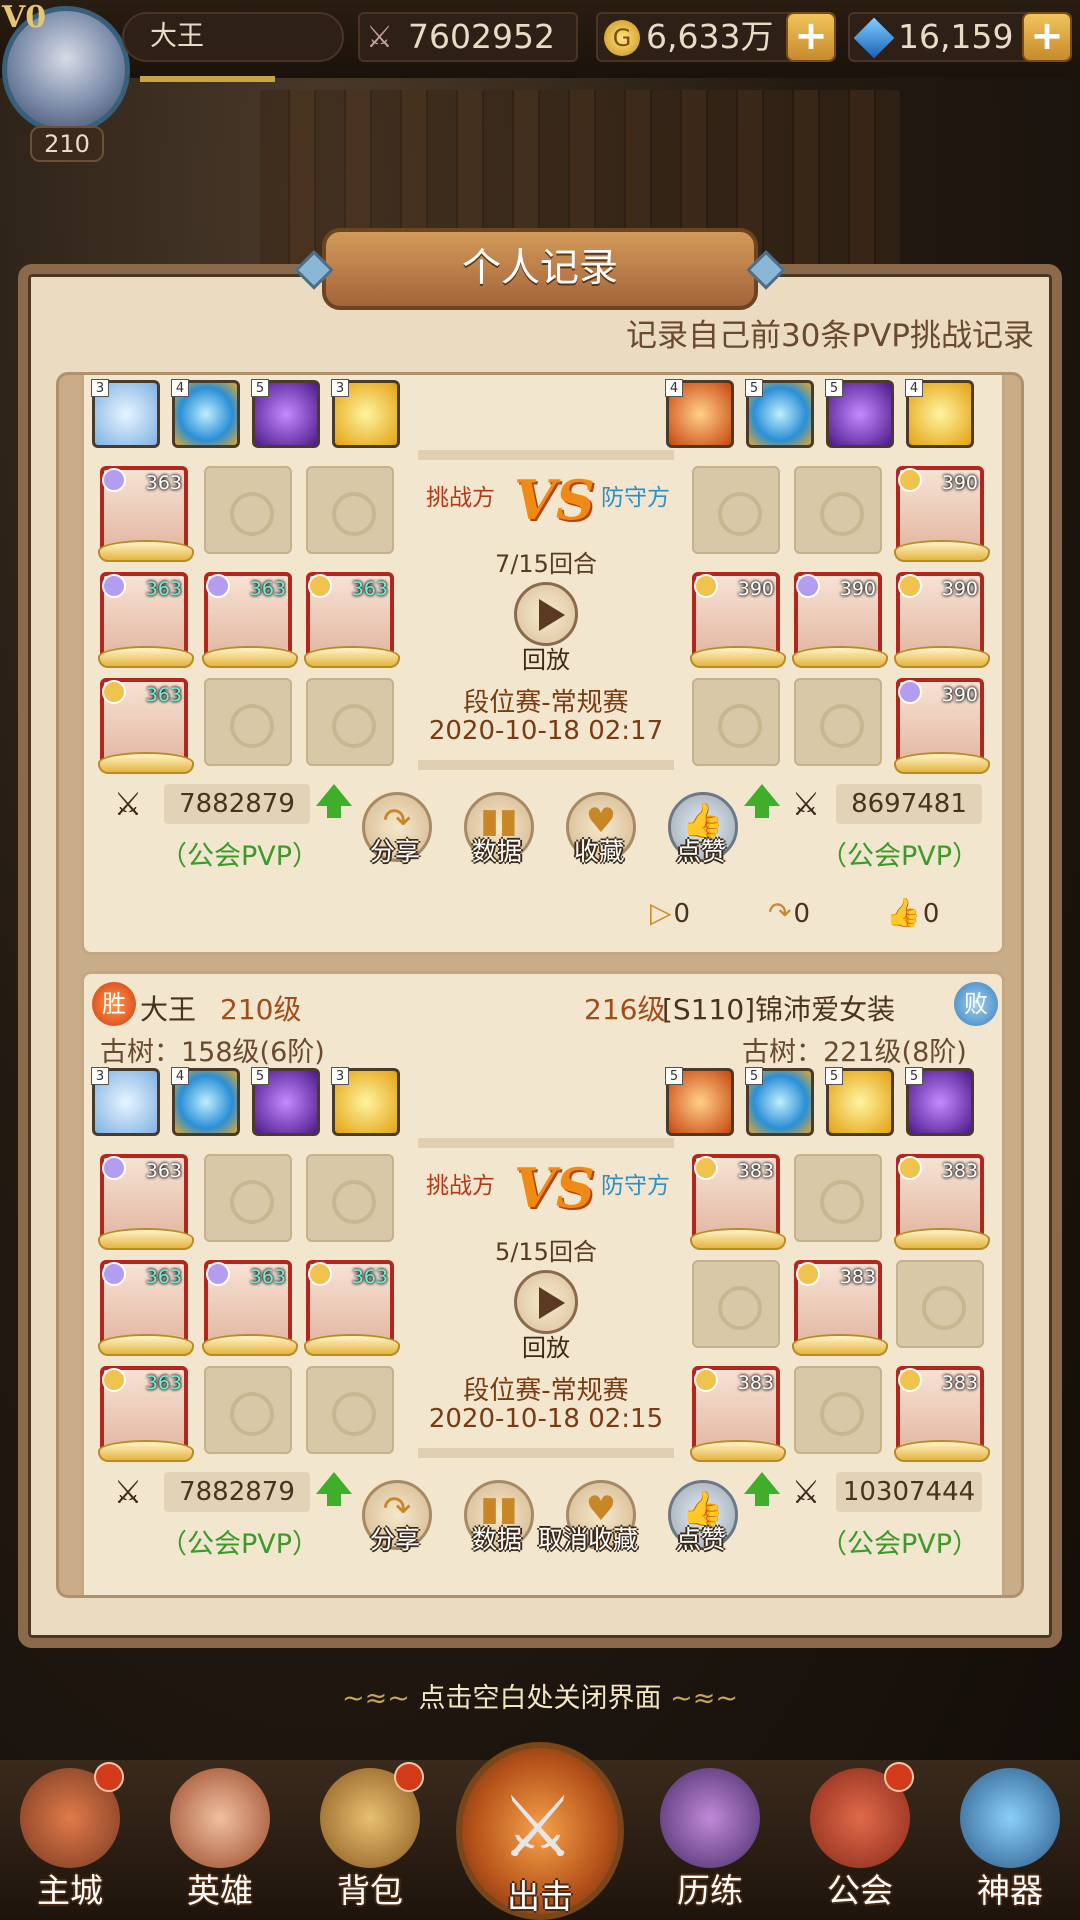 The height and width of the screenshot is (1920, 1080). What do you see at coordinates (622, 38) in the screenshot?
I see `gold-coin-icon: G` at bounding box center [622, 38].